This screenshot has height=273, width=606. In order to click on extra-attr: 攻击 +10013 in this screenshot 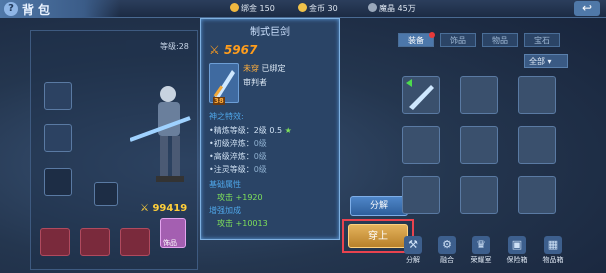, I will do `click(242, 223)`.